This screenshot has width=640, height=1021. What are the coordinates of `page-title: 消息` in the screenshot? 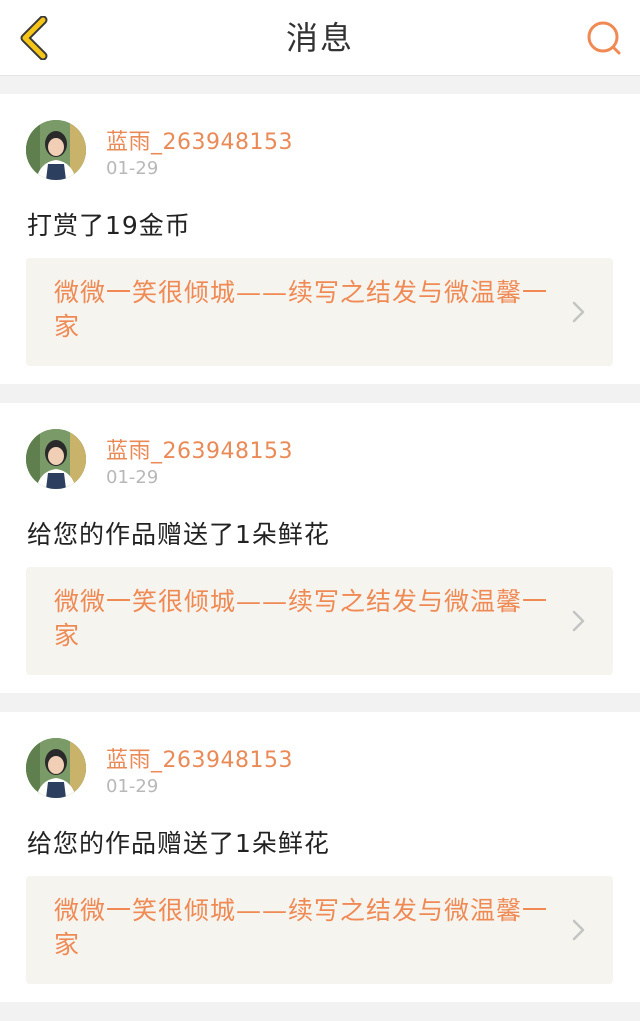 It's located at (319, 38).